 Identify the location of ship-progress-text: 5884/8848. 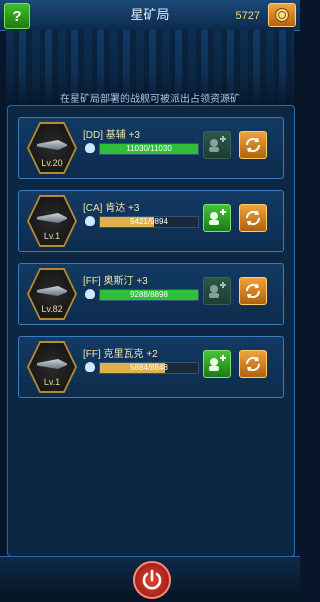
(149, 367).